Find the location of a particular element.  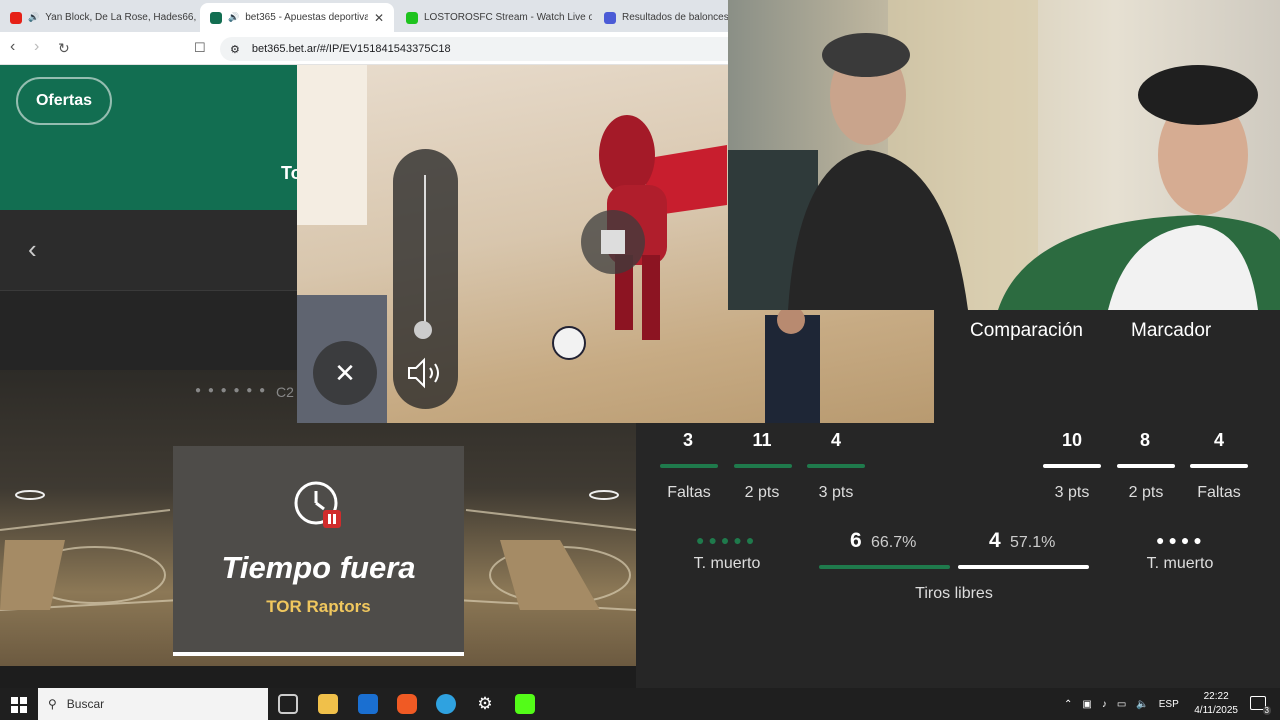

home-3pts-label: 3 pts is located at coordinates (836, 492).